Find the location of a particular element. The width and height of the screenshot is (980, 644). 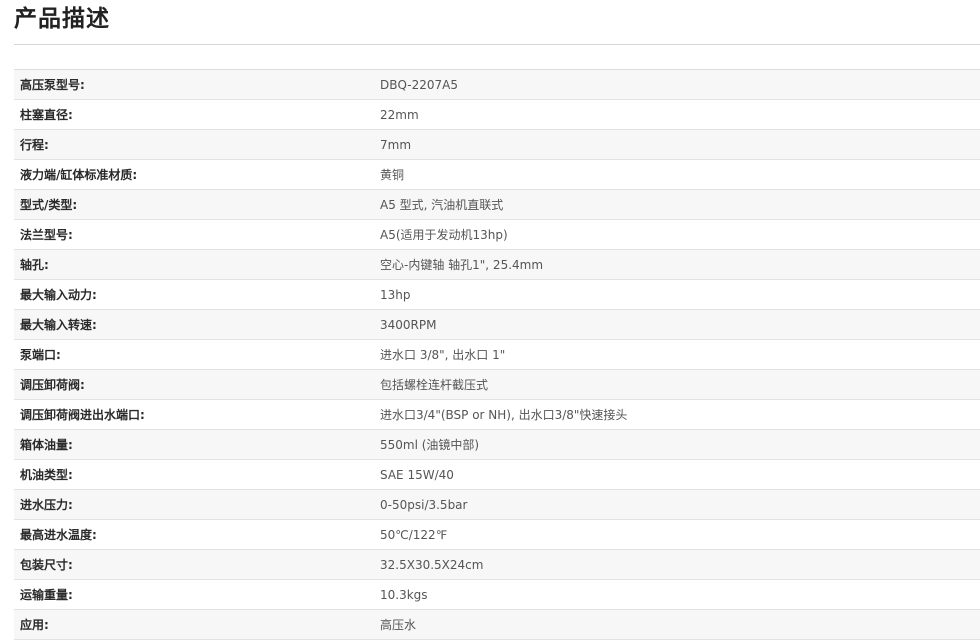

spec-label: 包装尺寸: is located at coordinates (46, 565).